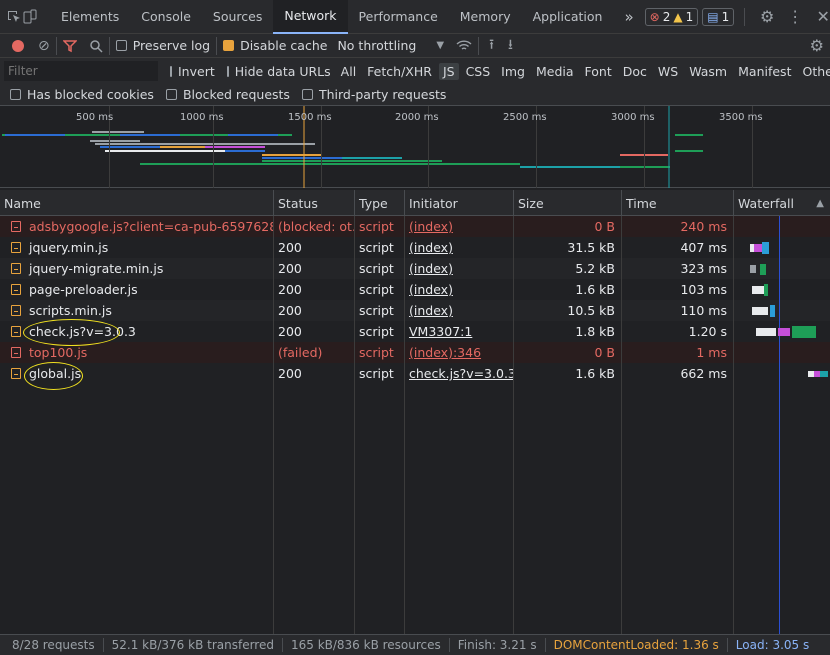 This screenshot has height=655, width=830. Describe the element at coordinates (678, 268) in the screenshot. I see `time-cell: 323 ms` at that location.